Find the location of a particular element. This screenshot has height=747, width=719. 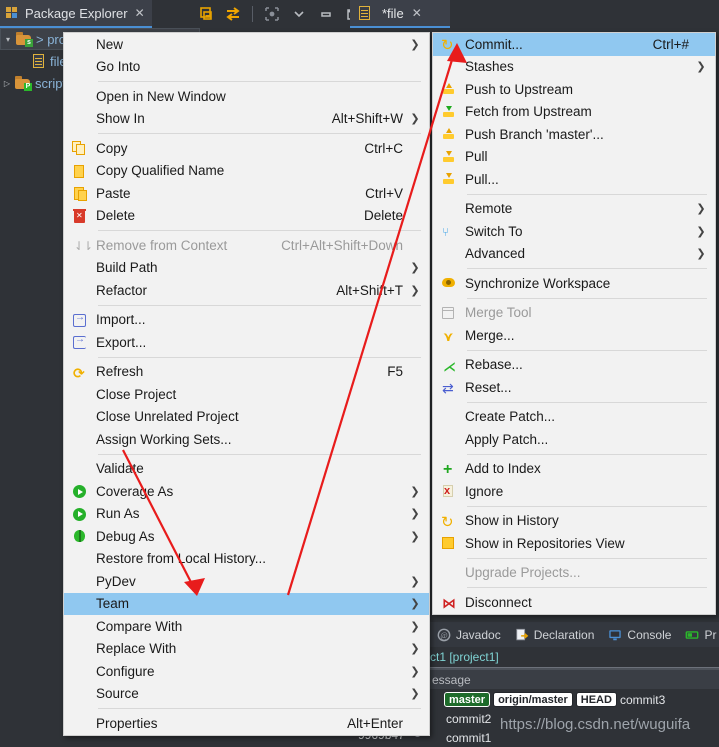

tab-editor-file: *file ✕ is located at coordinates (400, 14).